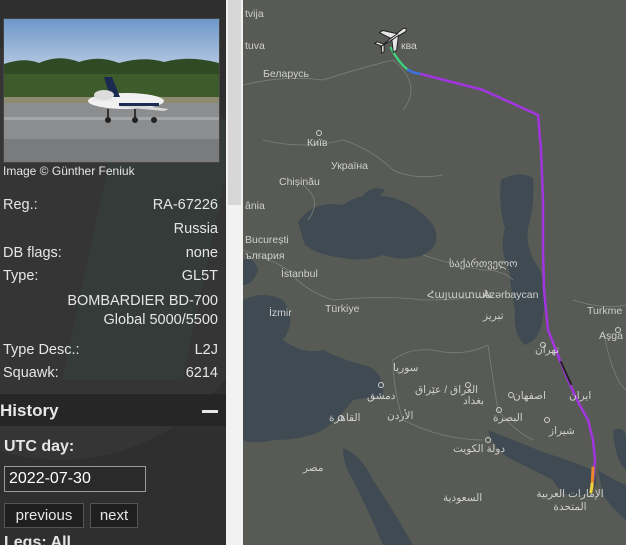 This screenshot has height=545, width=626. Describe the element at coordinates (317, 143) in the screenshot. I see `map-label-kyiv: Київ` at that location.